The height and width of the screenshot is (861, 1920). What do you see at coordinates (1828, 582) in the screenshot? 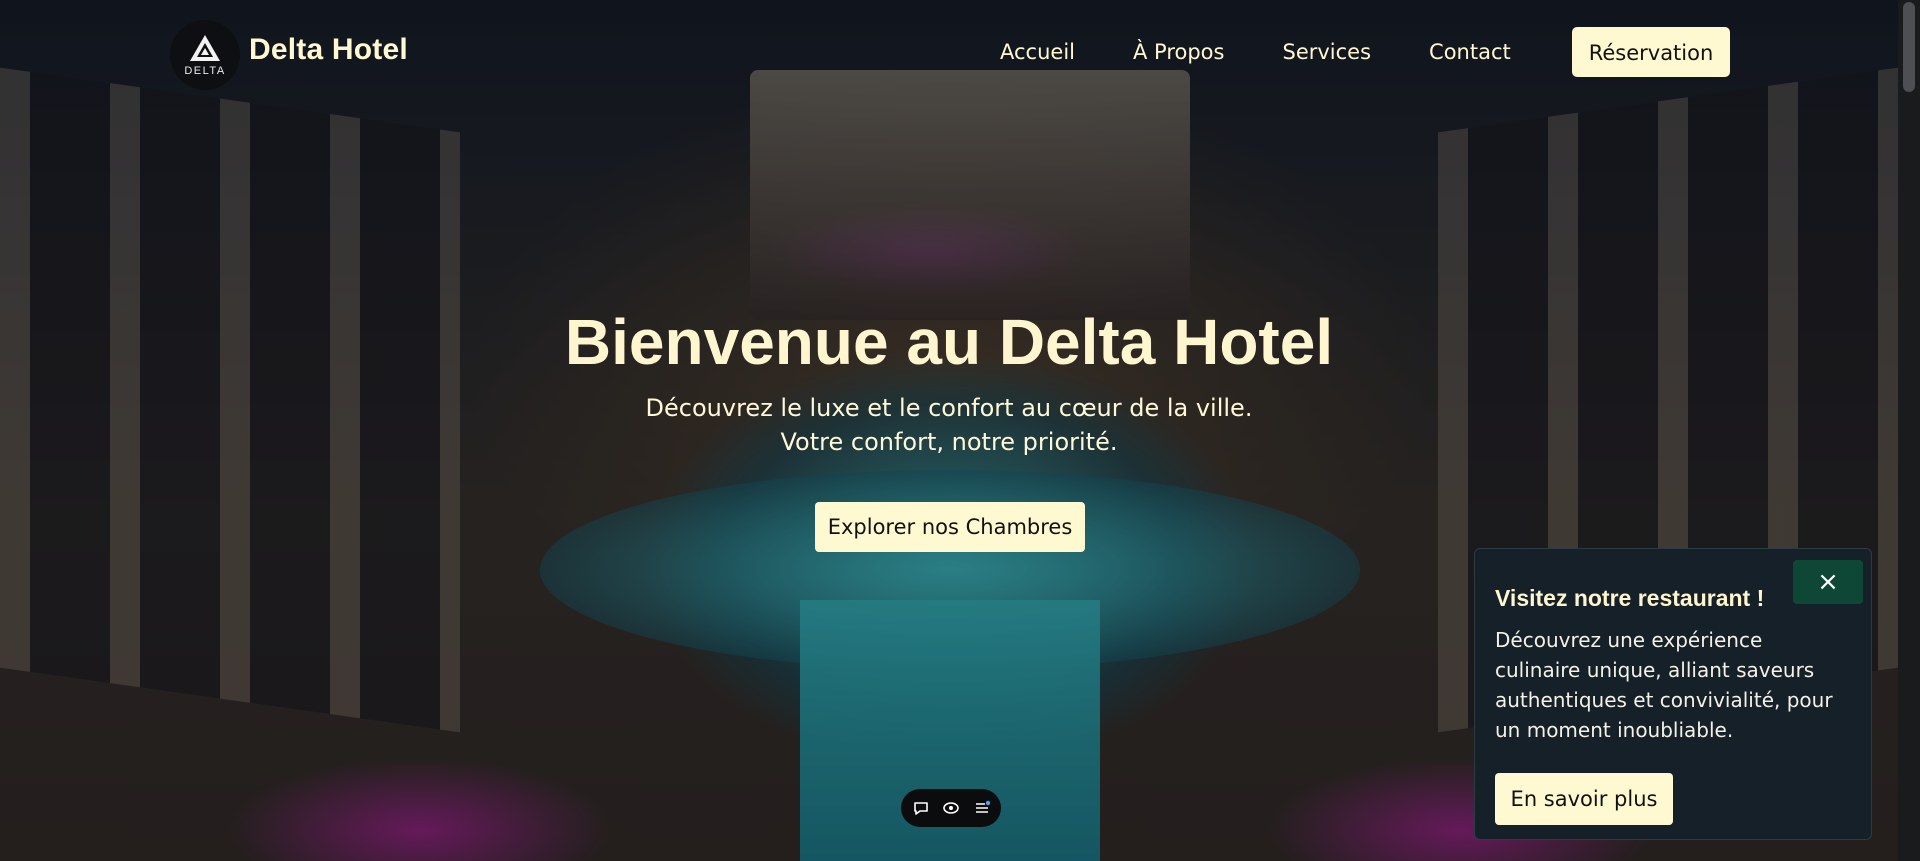
I see `popup-close-button: ×` at bounding box center [1828, 582].